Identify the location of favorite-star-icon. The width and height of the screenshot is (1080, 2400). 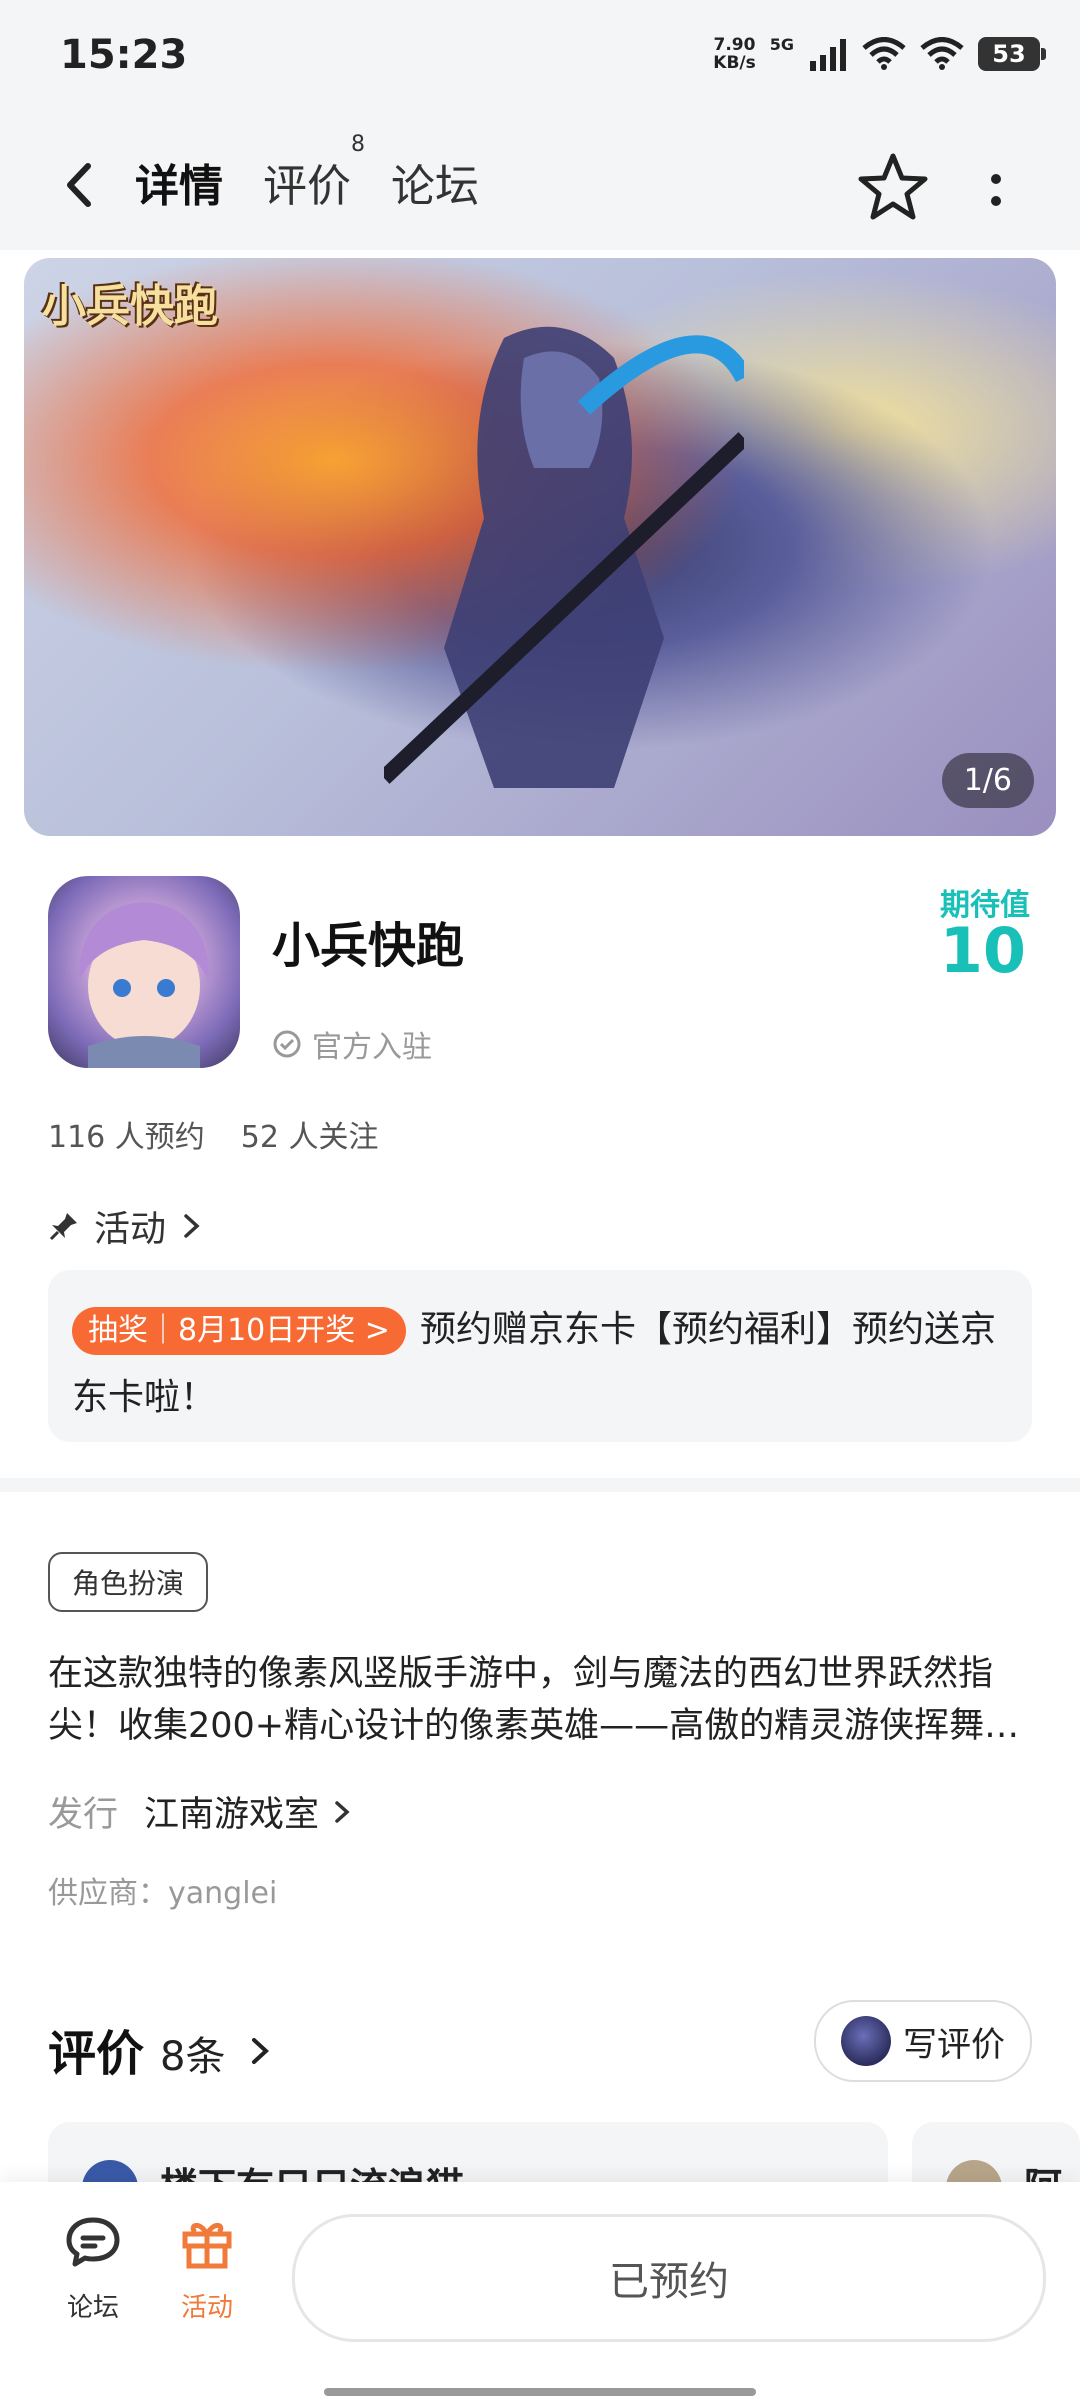
(893, 188).